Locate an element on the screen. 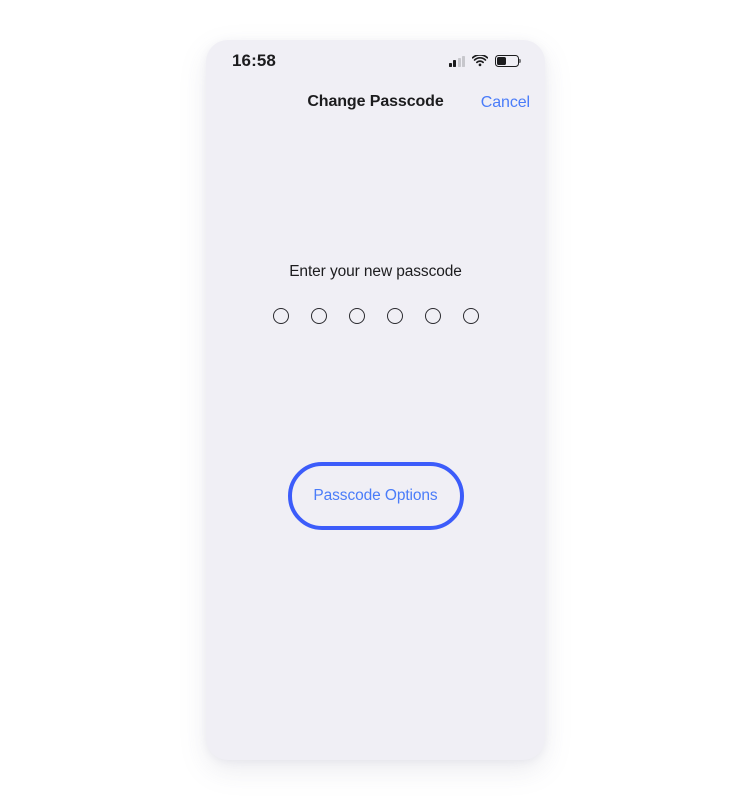 The width and height of the screenshot is (750, 800). status-bar-time: 16:58 is located at coordinates (254, 60).